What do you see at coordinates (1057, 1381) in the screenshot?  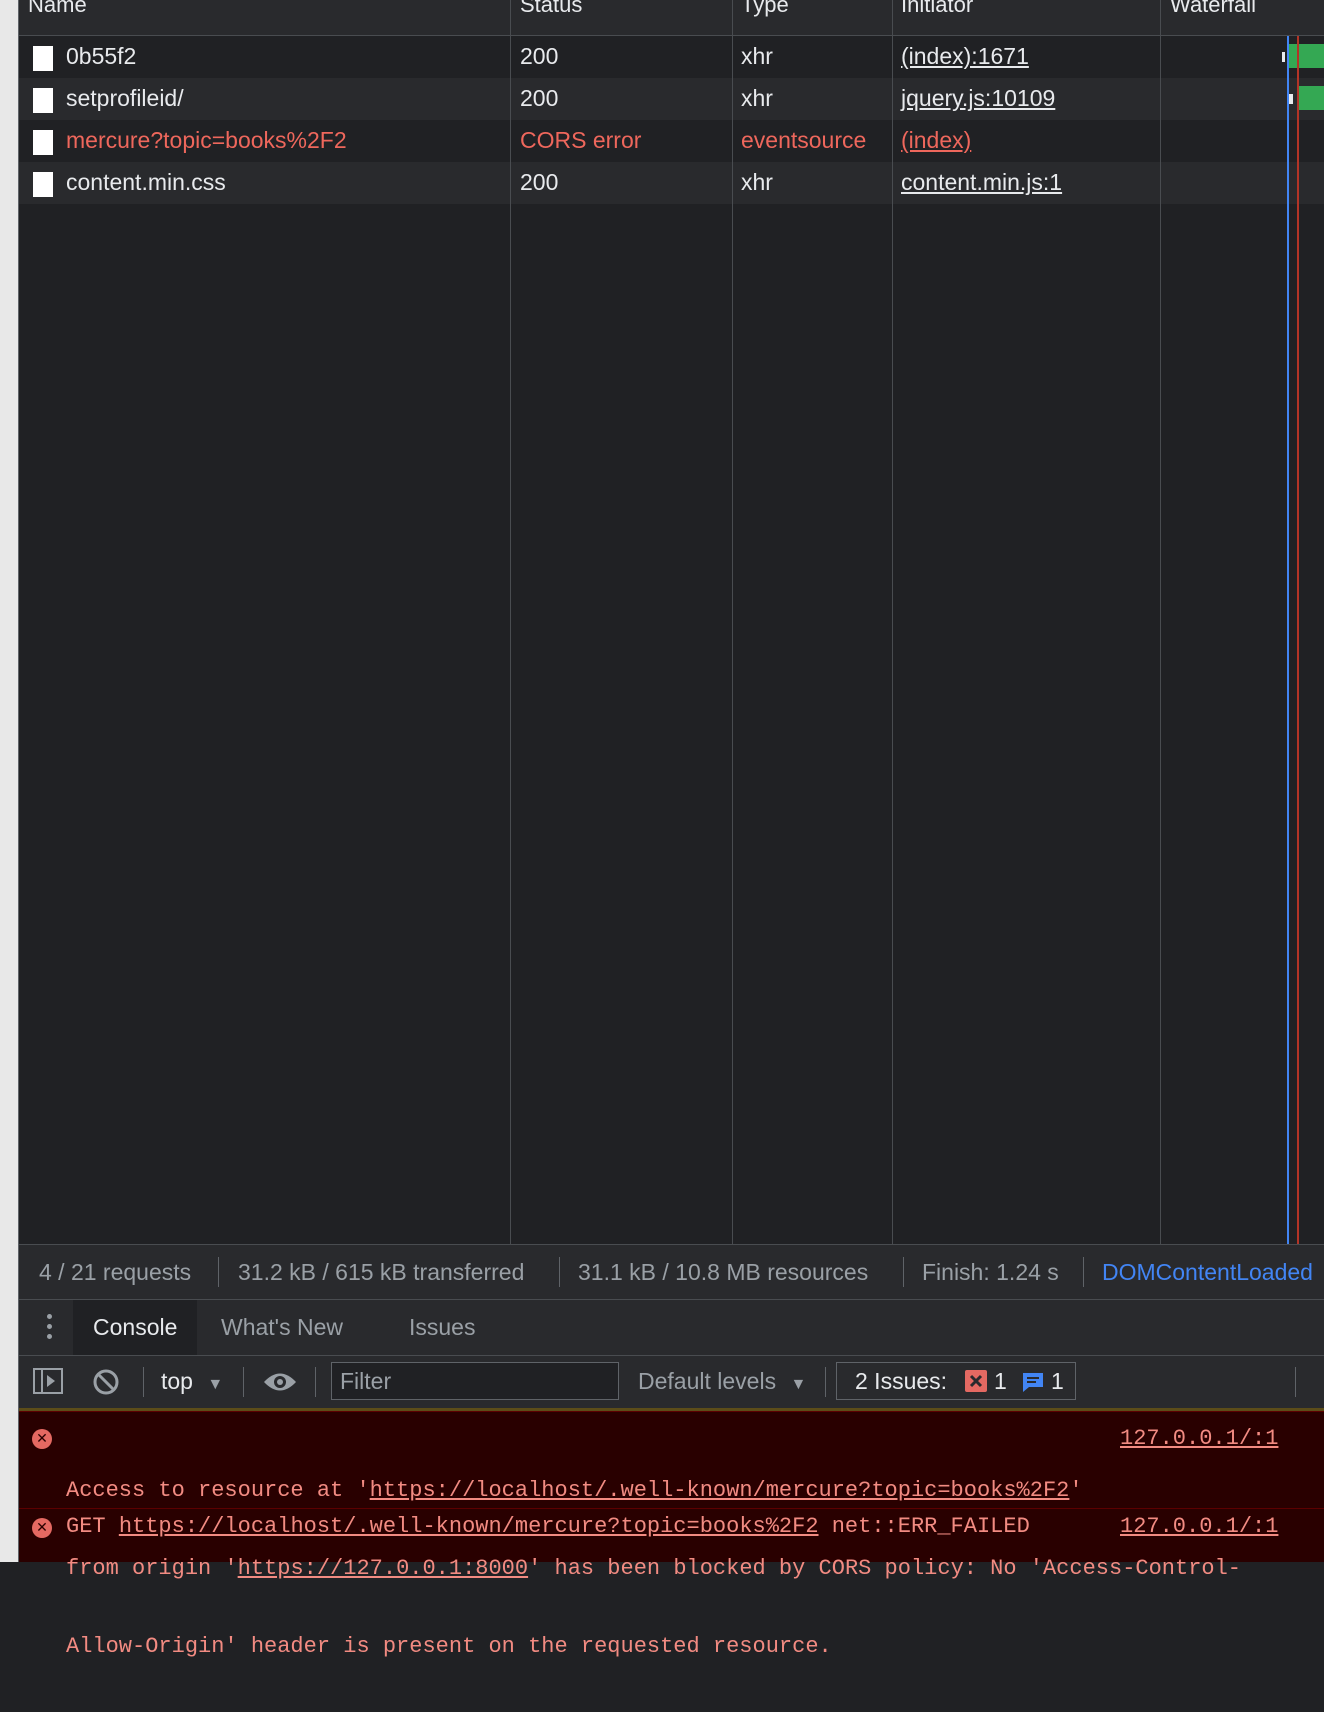 I see `info-issue-count: 1` at bounding box center [1057, 1381].